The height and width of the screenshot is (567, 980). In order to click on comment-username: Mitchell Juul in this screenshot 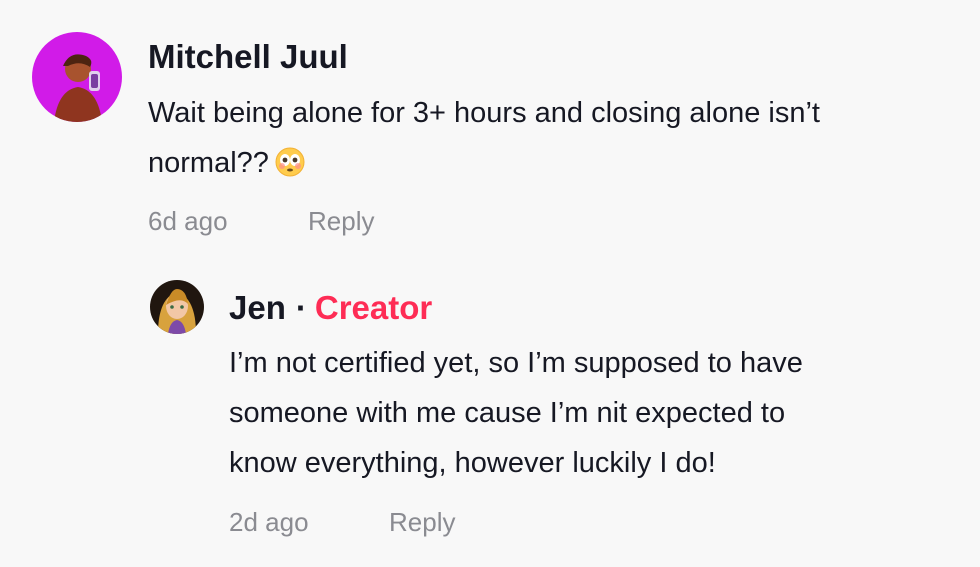, I will do `click(248, 56)`.